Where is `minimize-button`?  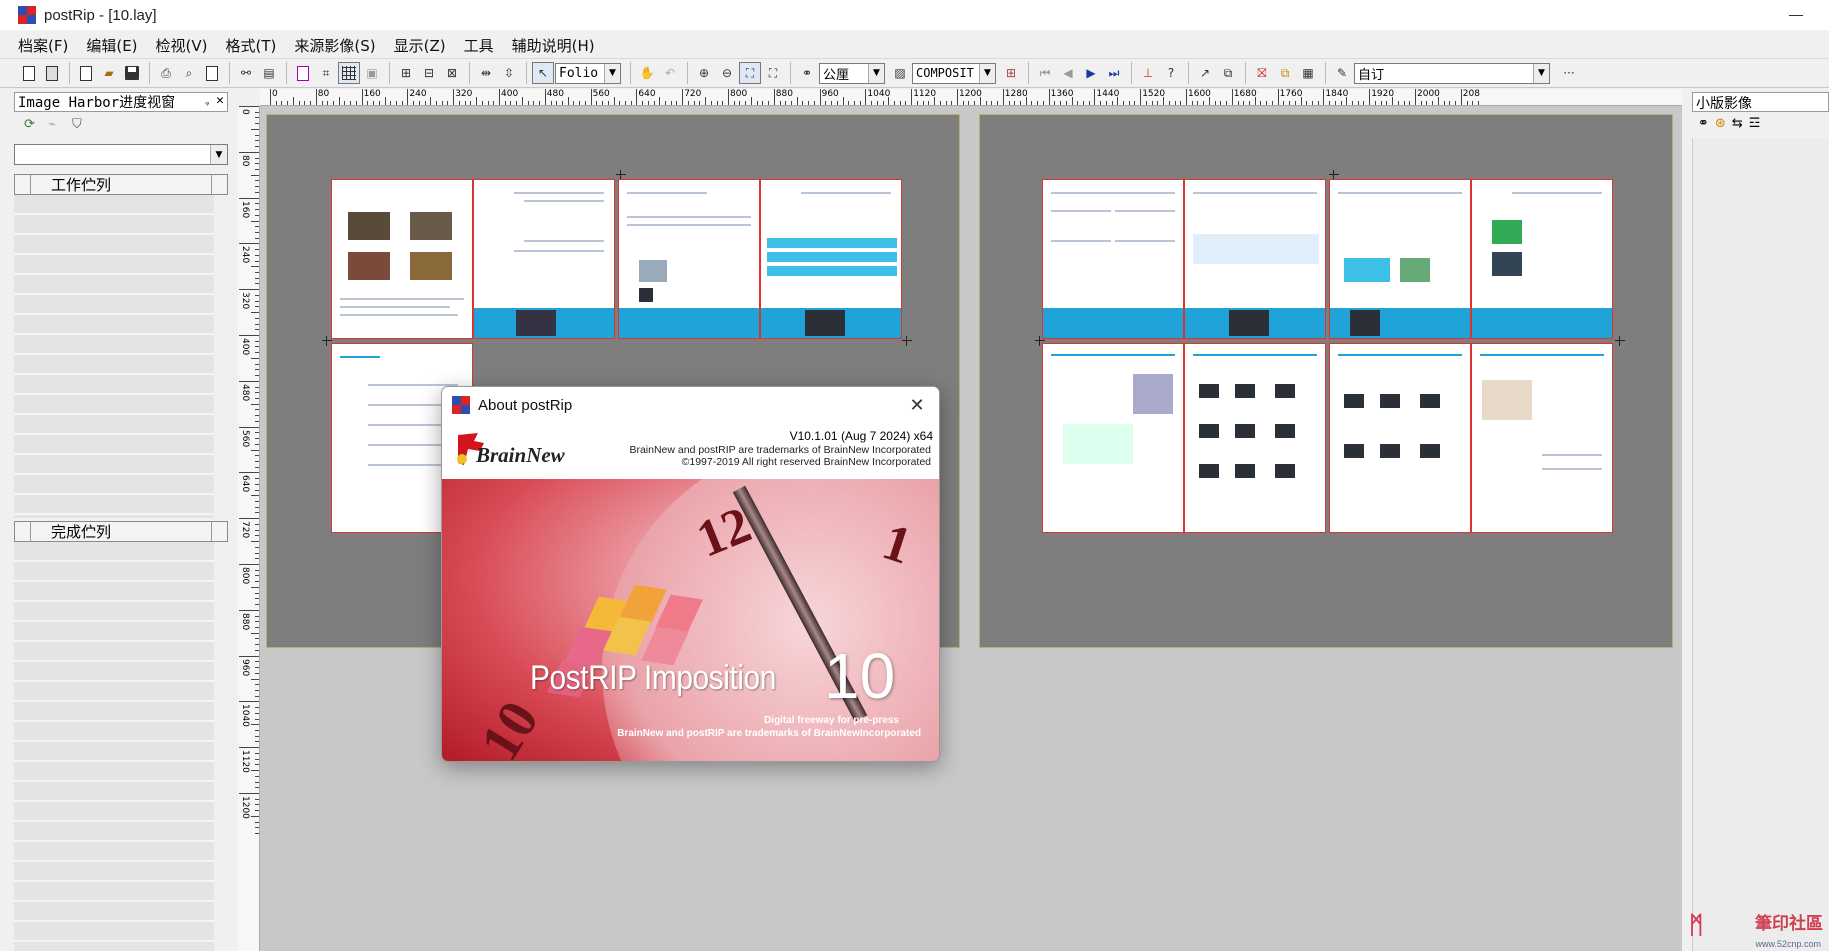
minimize-button is located at coordinates (1797, 15).